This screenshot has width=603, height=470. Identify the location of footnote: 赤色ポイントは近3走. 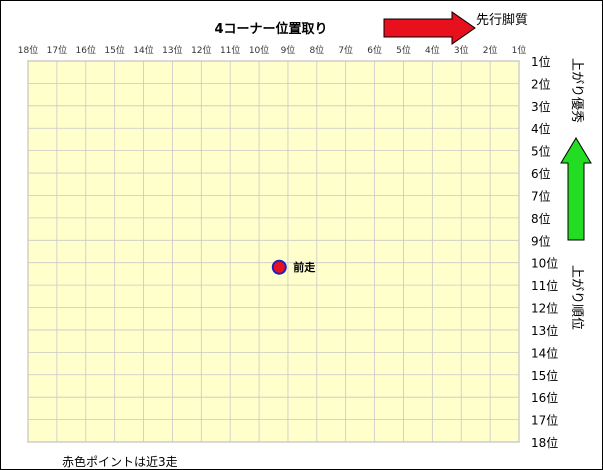
(120, 462).